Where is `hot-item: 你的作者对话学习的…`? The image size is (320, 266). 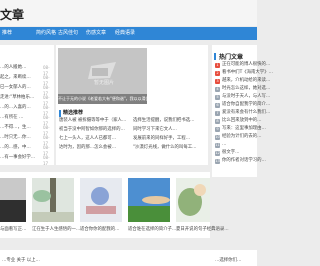
hot-item: 你的作者对话学习的… is located at coordinates (244, 161).